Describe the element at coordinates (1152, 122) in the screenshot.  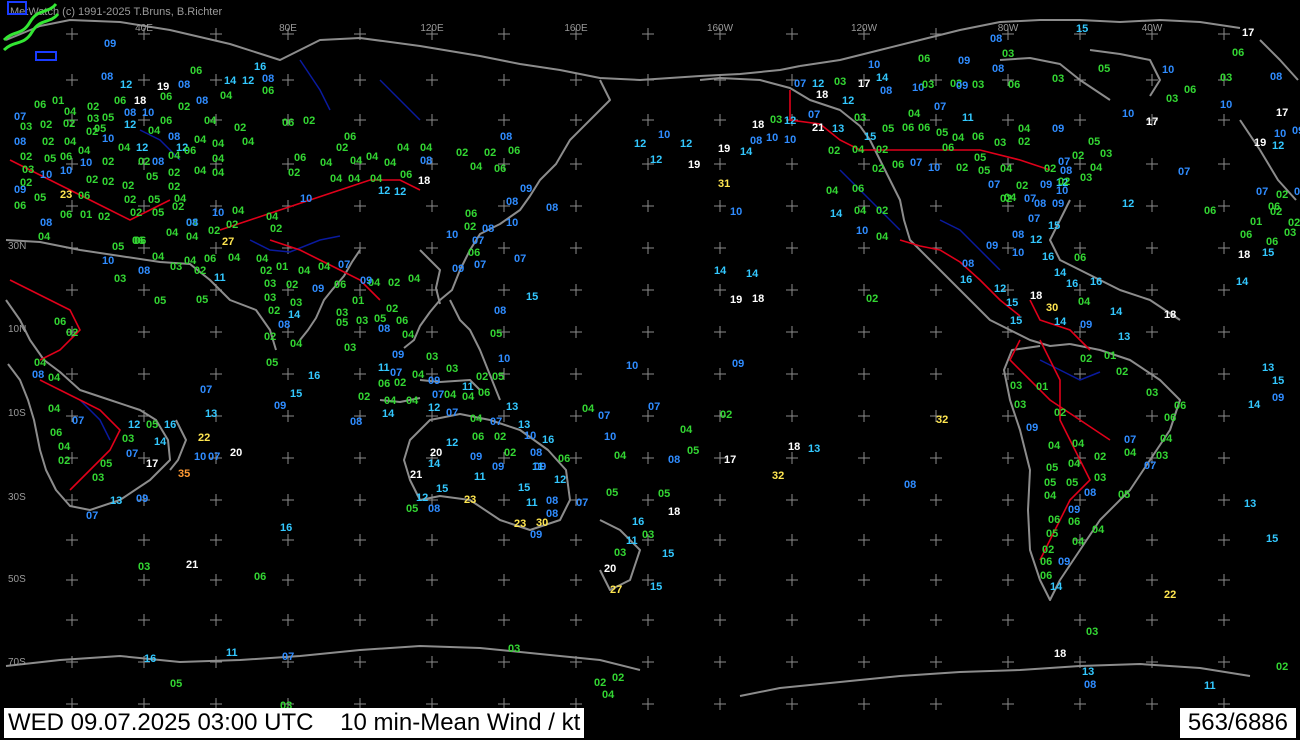
I see `station-wind-value: 17` at that location.